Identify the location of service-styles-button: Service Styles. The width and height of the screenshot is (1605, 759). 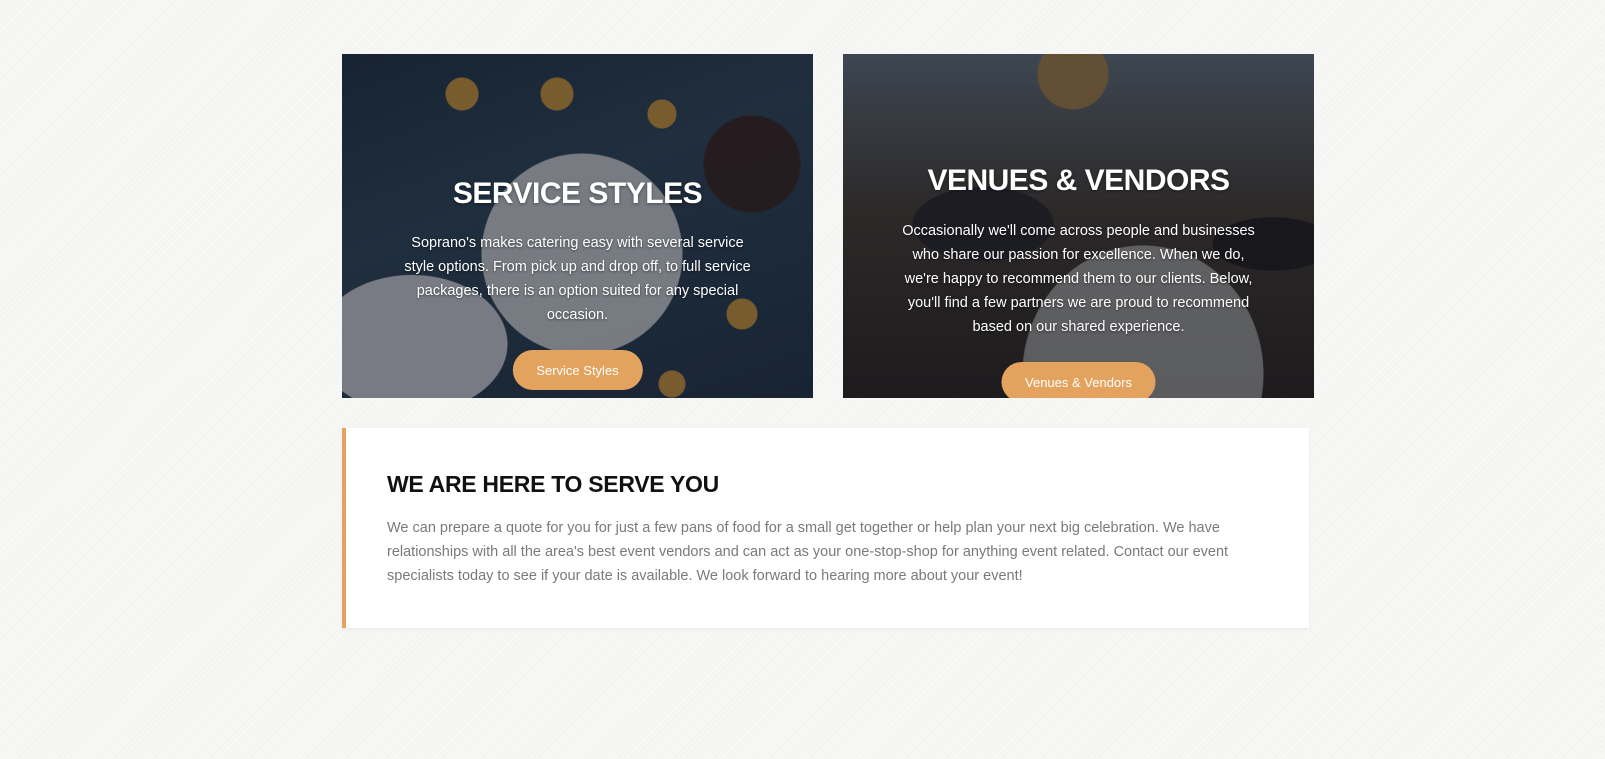
(577, 370).